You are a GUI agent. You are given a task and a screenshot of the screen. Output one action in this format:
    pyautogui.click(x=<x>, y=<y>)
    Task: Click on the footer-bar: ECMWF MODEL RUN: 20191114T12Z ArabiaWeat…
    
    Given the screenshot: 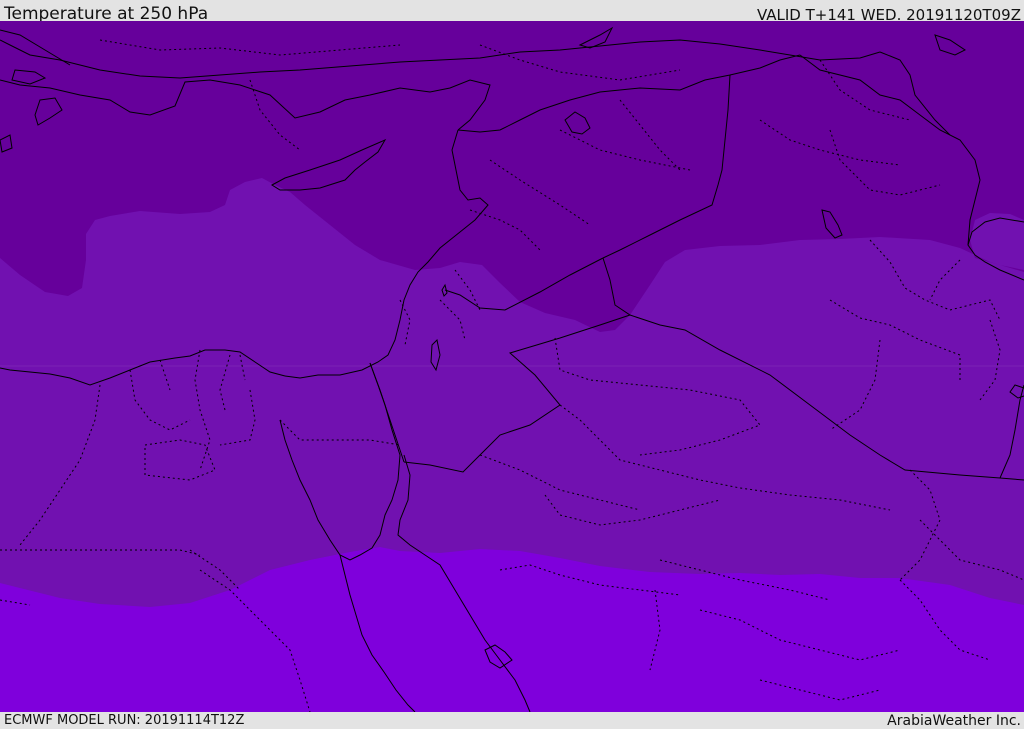 What is the action you would take?
    pyautogui.click(x=512, y=720)
    